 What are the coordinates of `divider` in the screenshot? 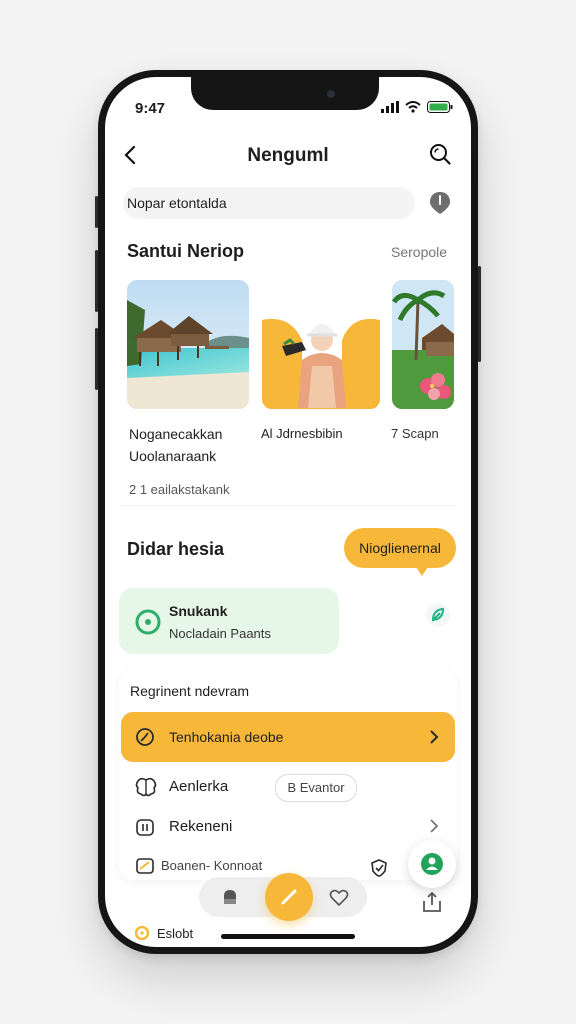 It's located at (288, 505).